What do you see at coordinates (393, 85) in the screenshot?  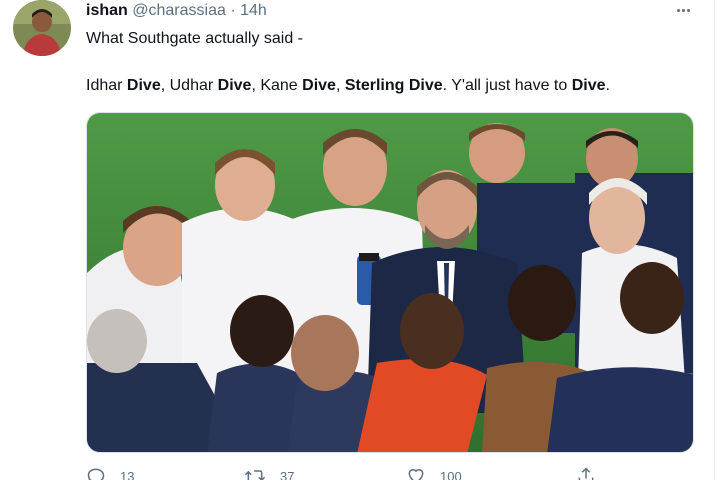 I see `text-segment-bold: Sterling Dive` at bounding box center [393, 85].